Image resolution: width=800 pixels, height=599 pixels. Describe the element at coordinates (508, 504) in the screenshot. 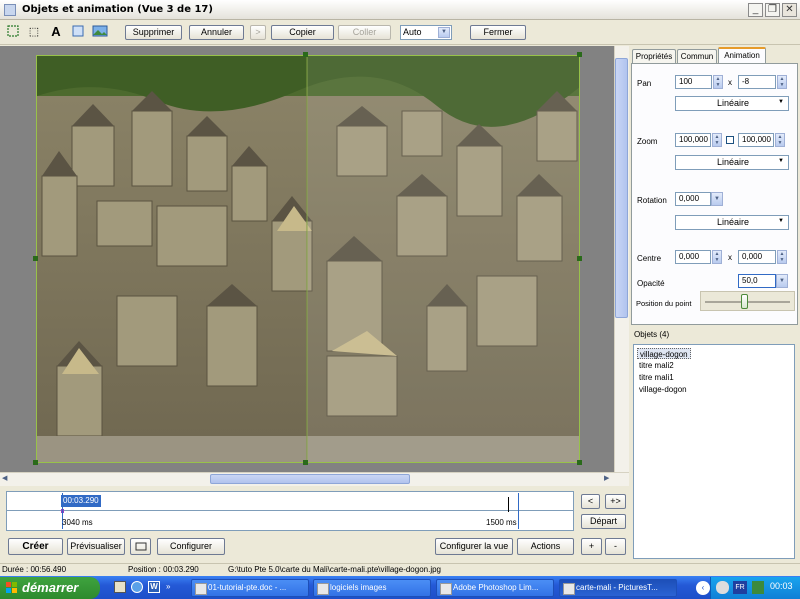

I see `timeline-playhead` at that location.